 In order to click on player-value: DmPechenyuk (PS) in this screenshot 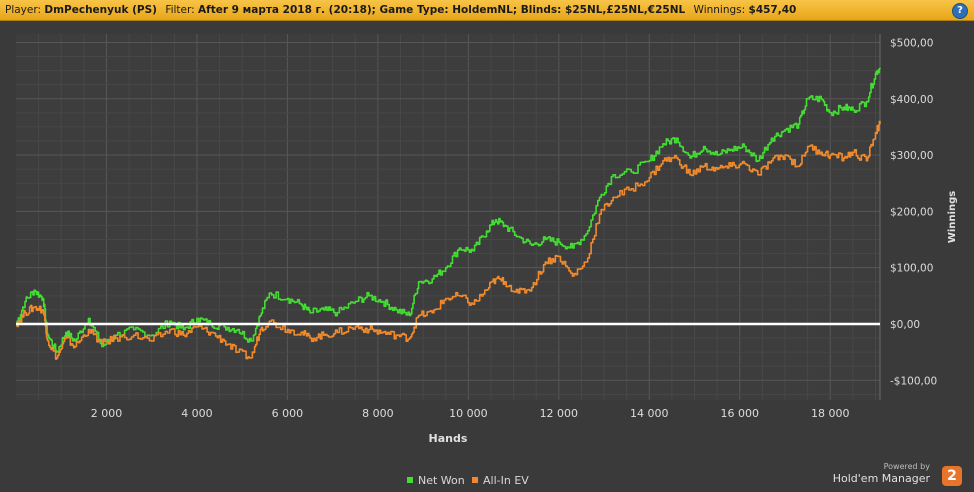, I will do `click(100, 10)`.